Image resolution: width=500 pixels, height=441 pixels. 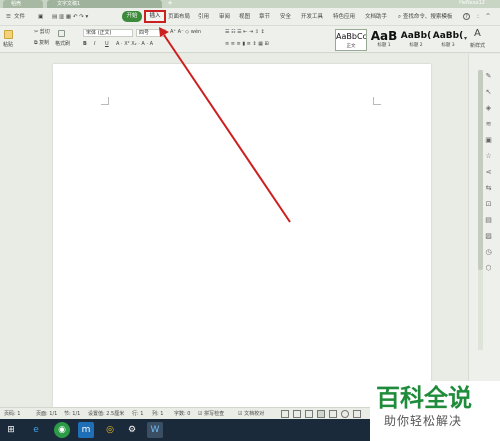 What do you see at coordinates (227, 128) in the screenshot?
I see `annotation-arrow-line` at bounding box center [227, 128].